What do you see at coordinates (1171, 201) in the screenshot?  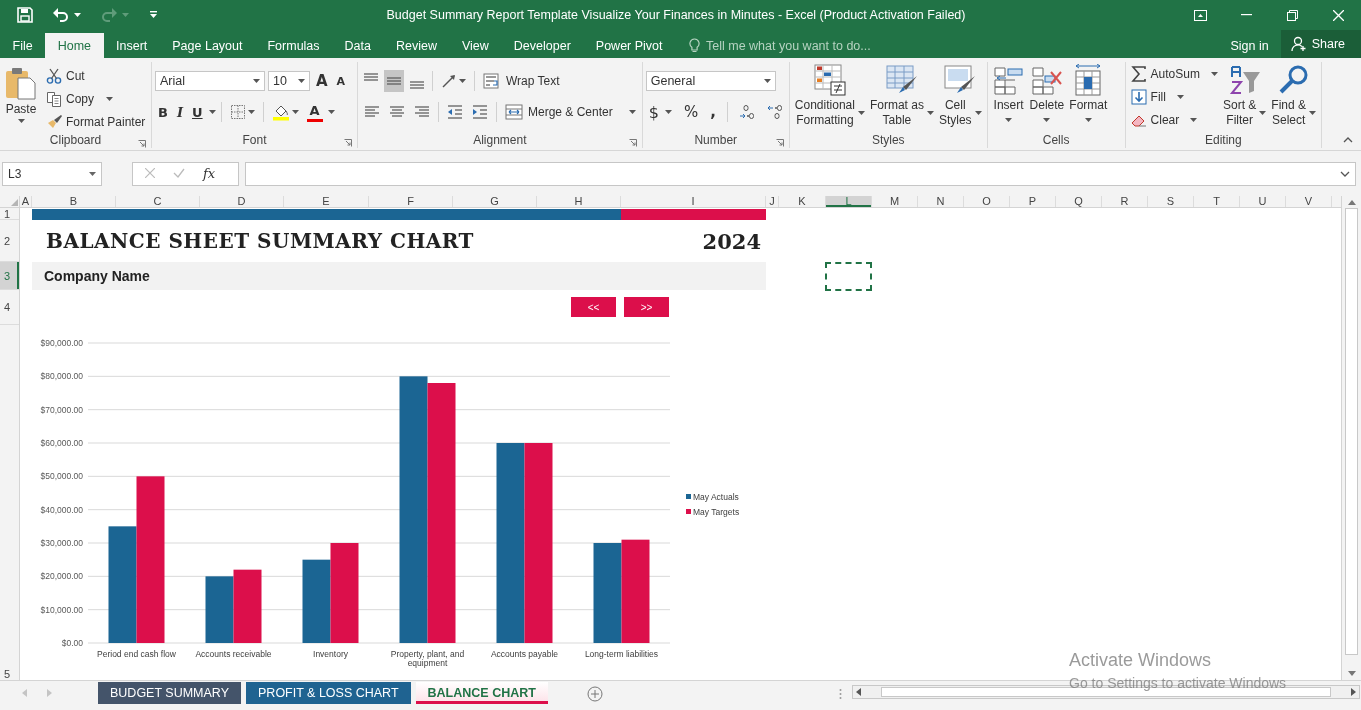 I see `column-header: S` at bounding box center [1171, 201].